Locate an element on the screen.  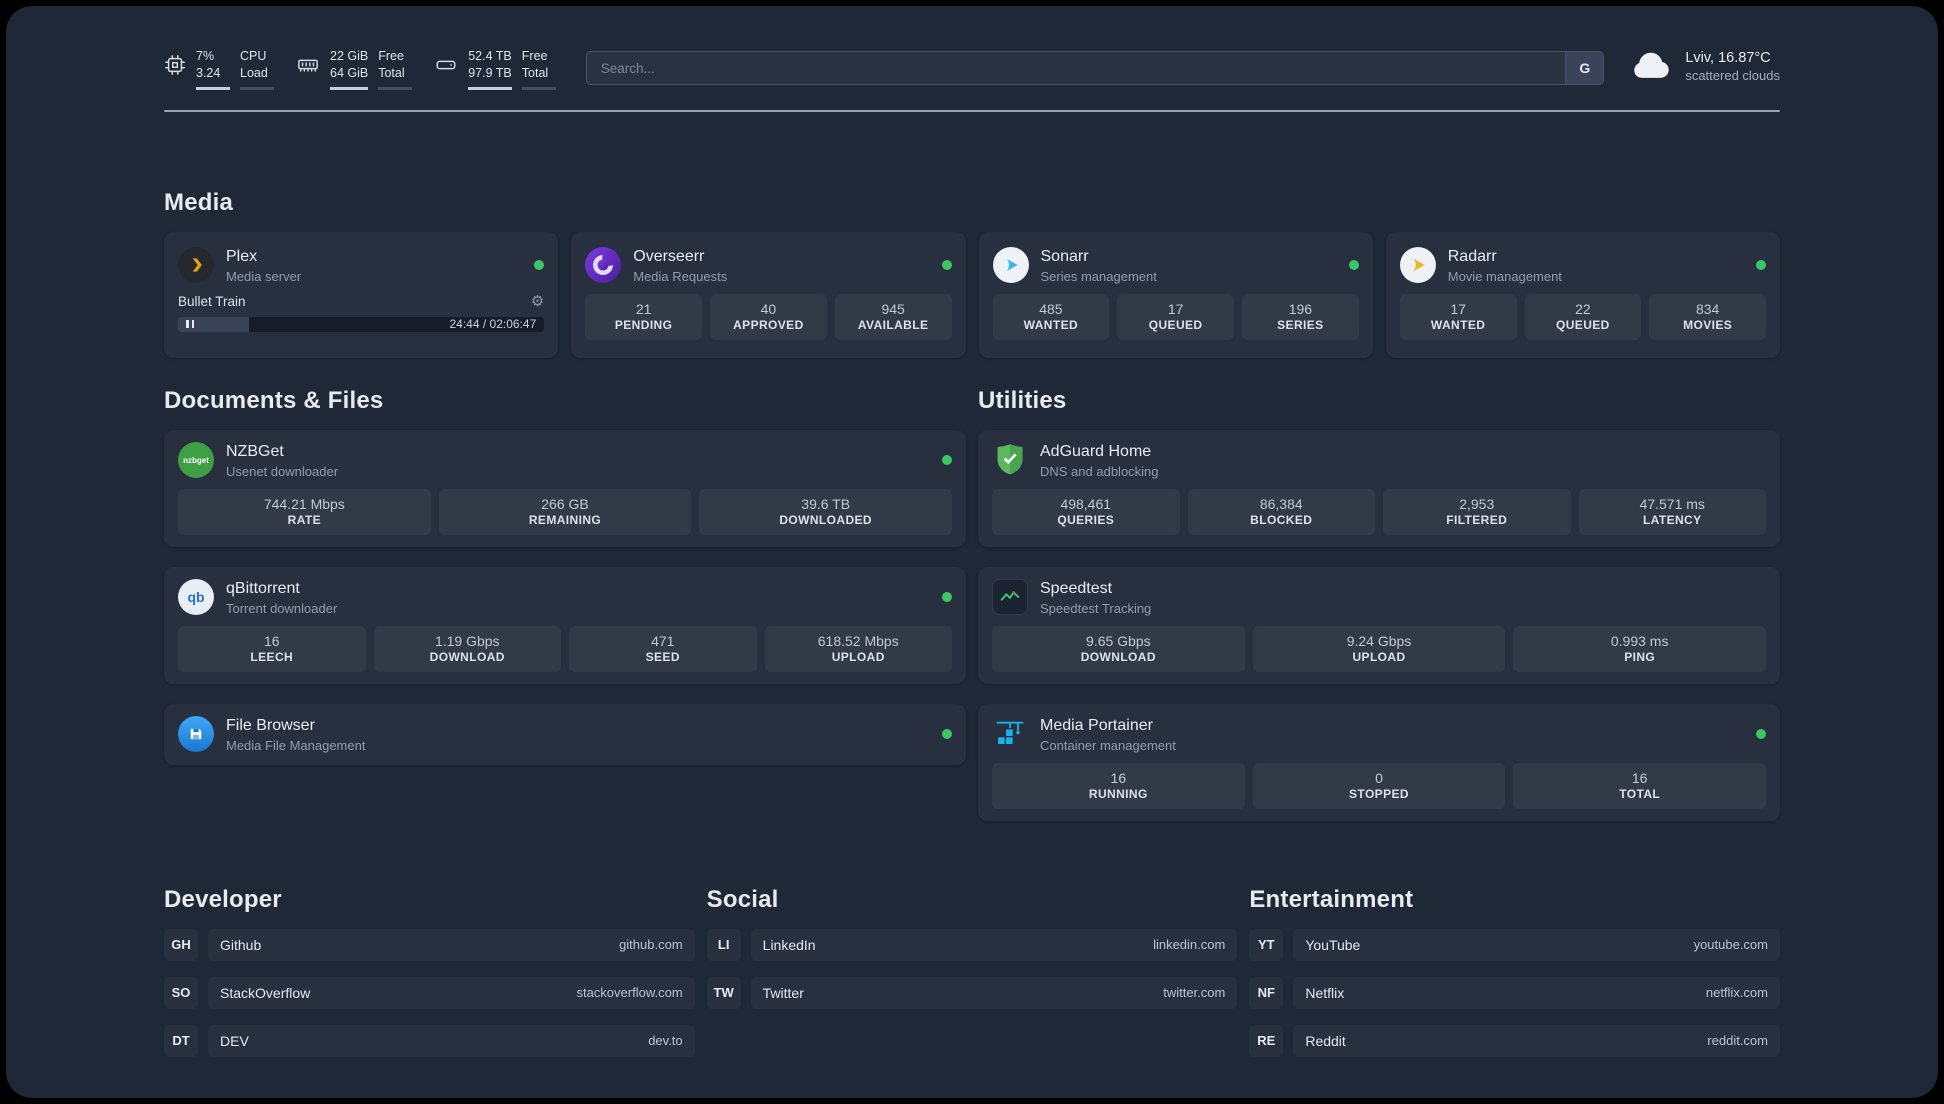
stat-label: SERIES is located at coordinates (1300, 325).